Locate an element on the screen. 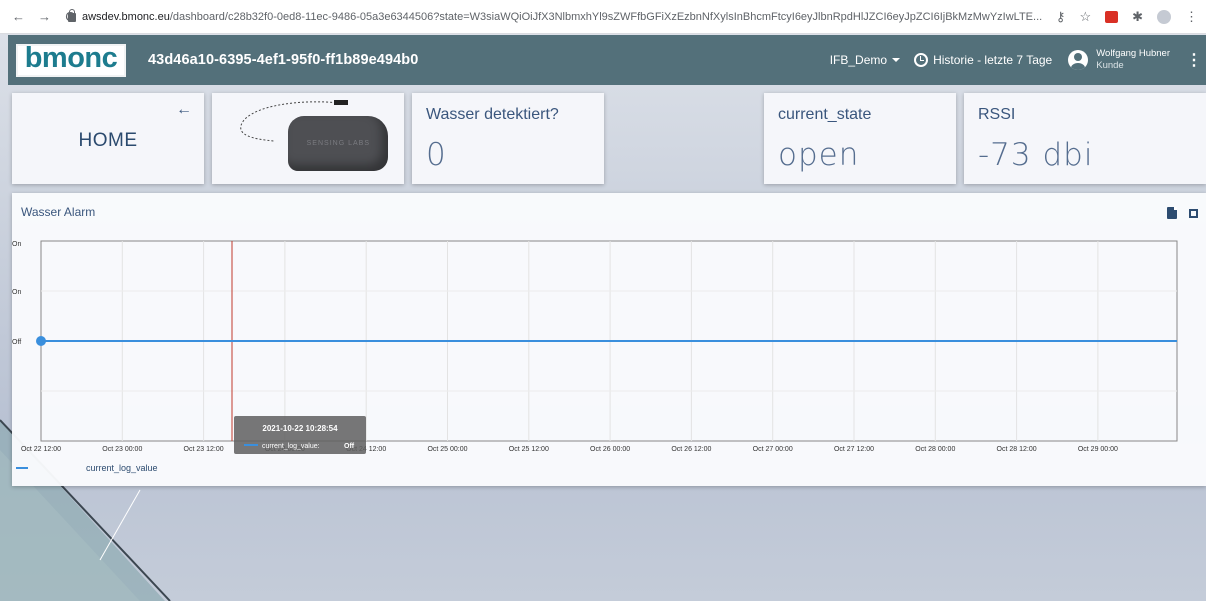 The height and width of the screenshot is (601, 1206). tooltip-time: 2021-10-22 10:28:54 is located at coordinates (300, 428).